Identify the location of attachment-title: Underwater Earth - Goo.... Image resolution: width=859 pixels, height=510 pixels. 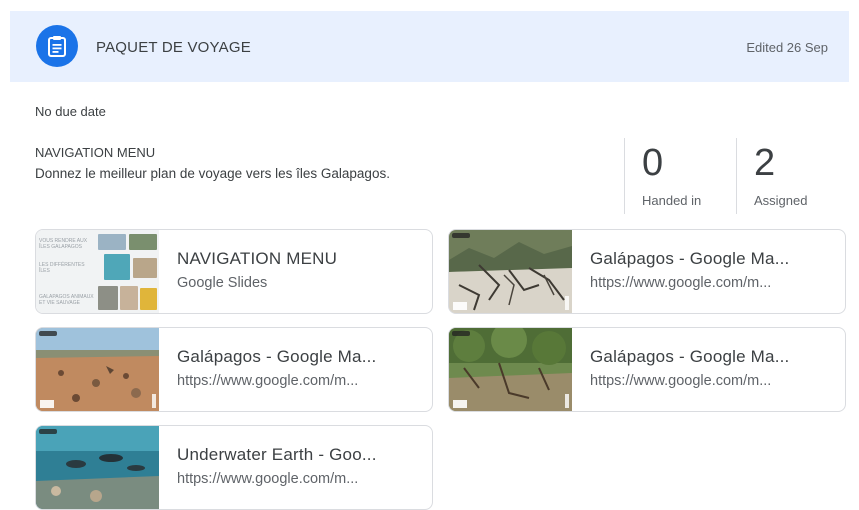
(277, 454).